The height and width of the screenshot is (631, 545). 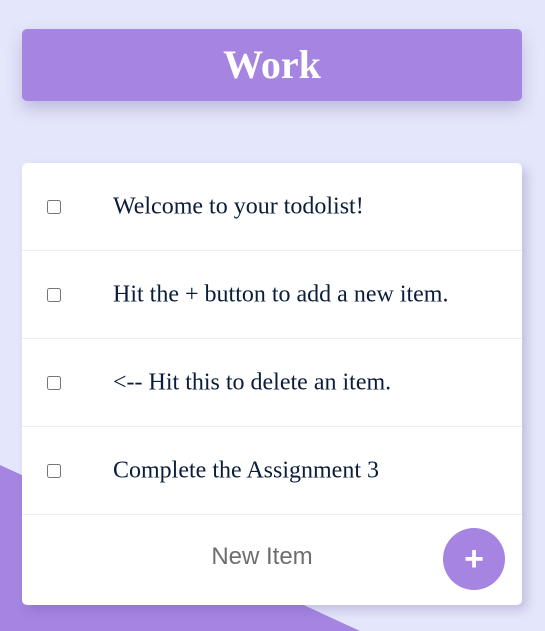 I want to click on heading-box: Work, so click(x=272, y=65).